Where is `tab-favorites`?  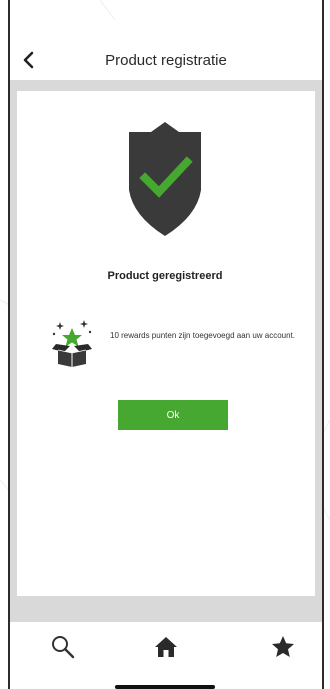 tab-favorites is located at coordinates (283, 647).